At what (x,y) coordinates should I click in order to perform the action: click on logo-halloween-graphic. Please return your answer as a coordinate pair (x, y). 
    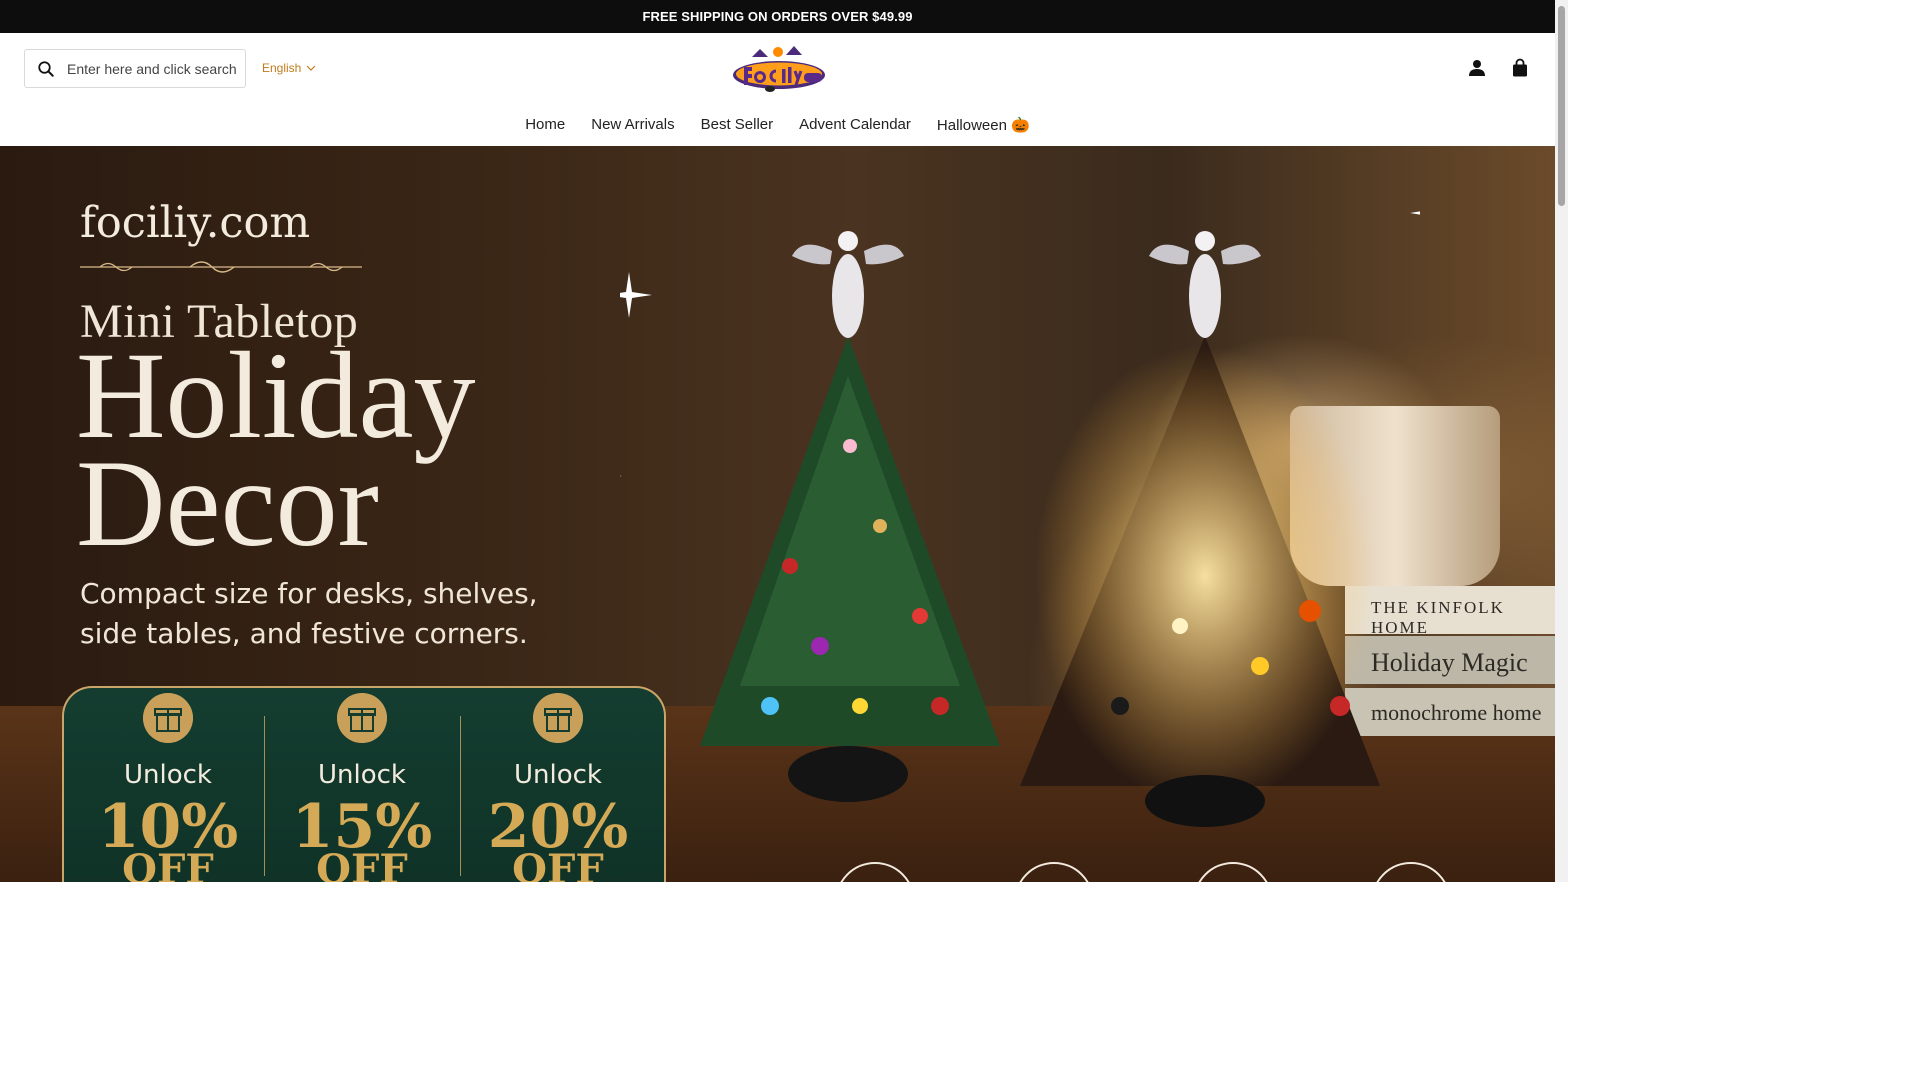
    Looking at the image, I should click on (779, 69).